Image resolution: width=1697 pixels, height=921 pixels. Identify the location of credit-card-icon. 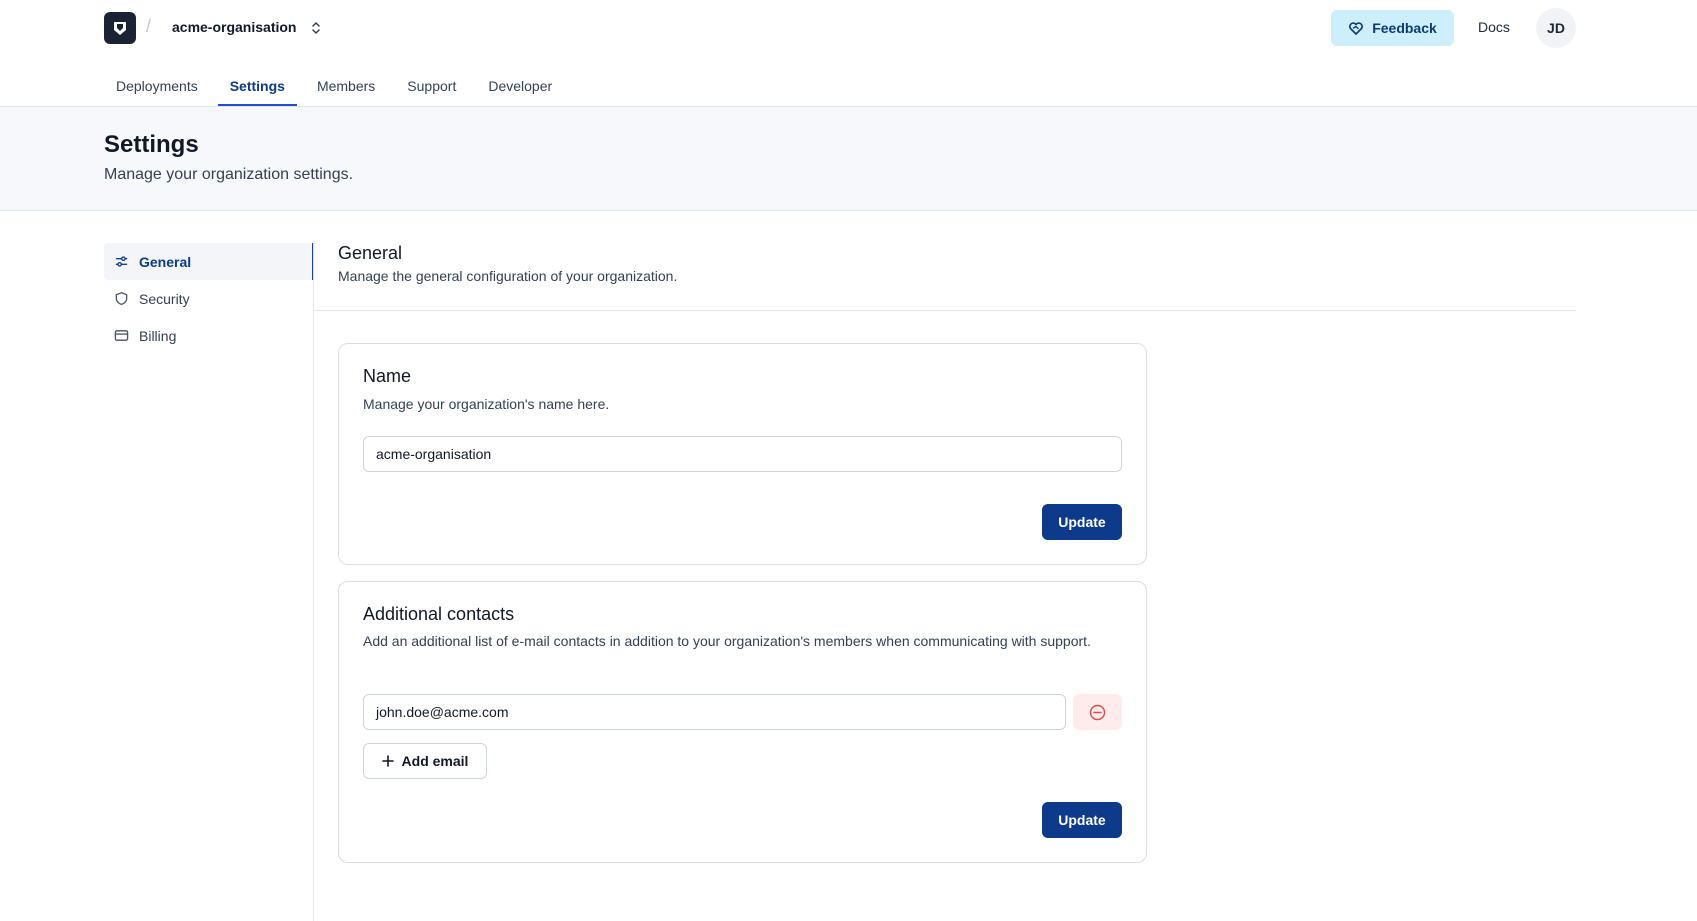
(121, 335).